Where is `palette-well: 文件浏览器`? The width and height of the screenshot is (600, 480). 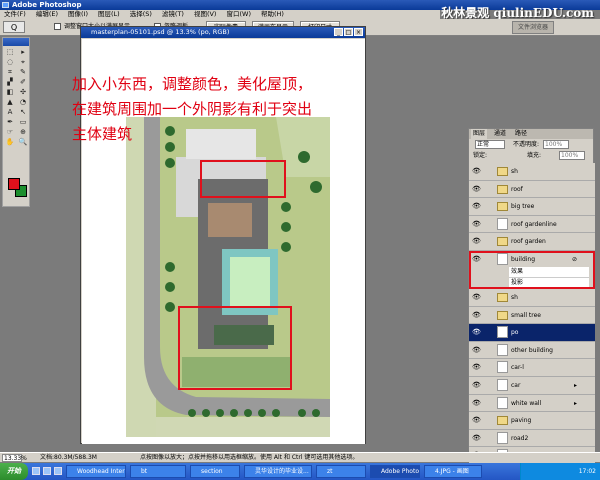 palette-well: 文件浏览器 is located at coordinates (533, 27).